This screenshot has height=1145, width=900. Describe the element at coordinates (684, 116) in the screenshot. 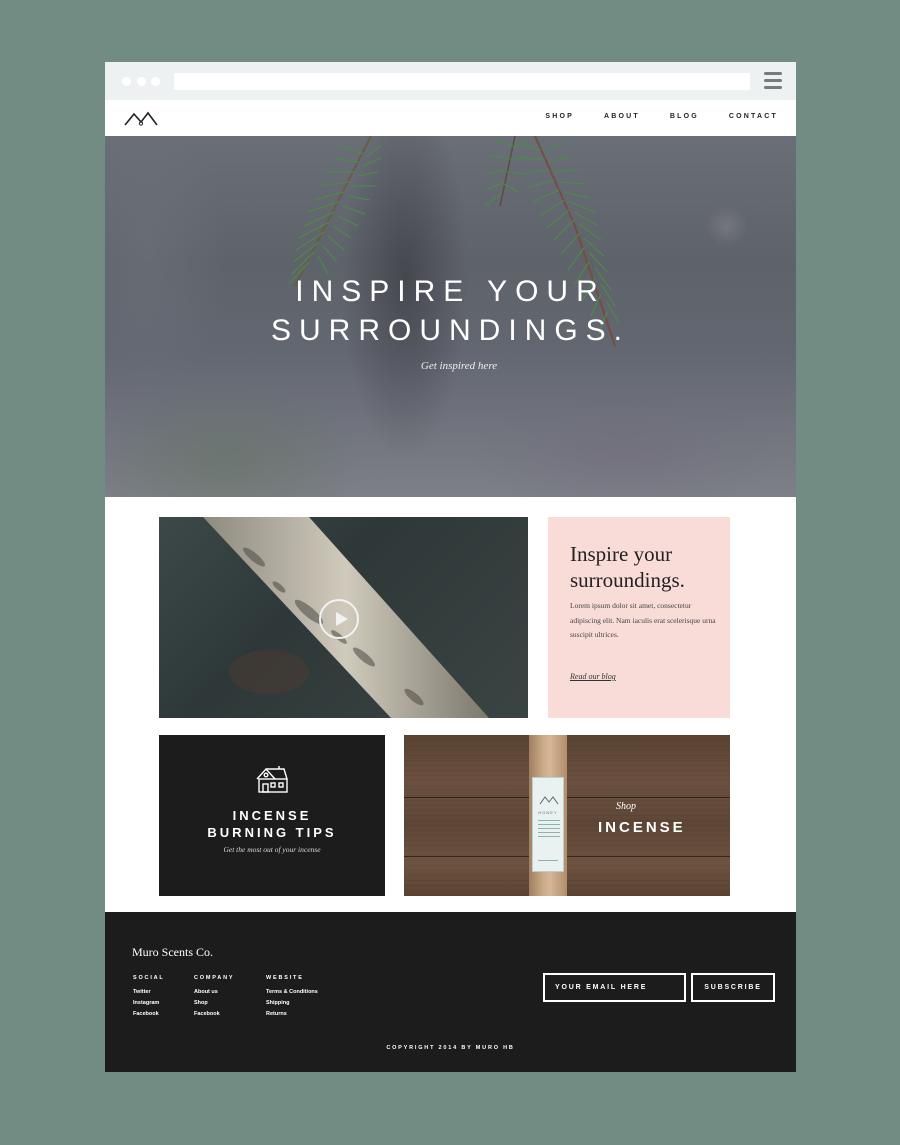

I see `nav-link-blog: BLOG` at that location.